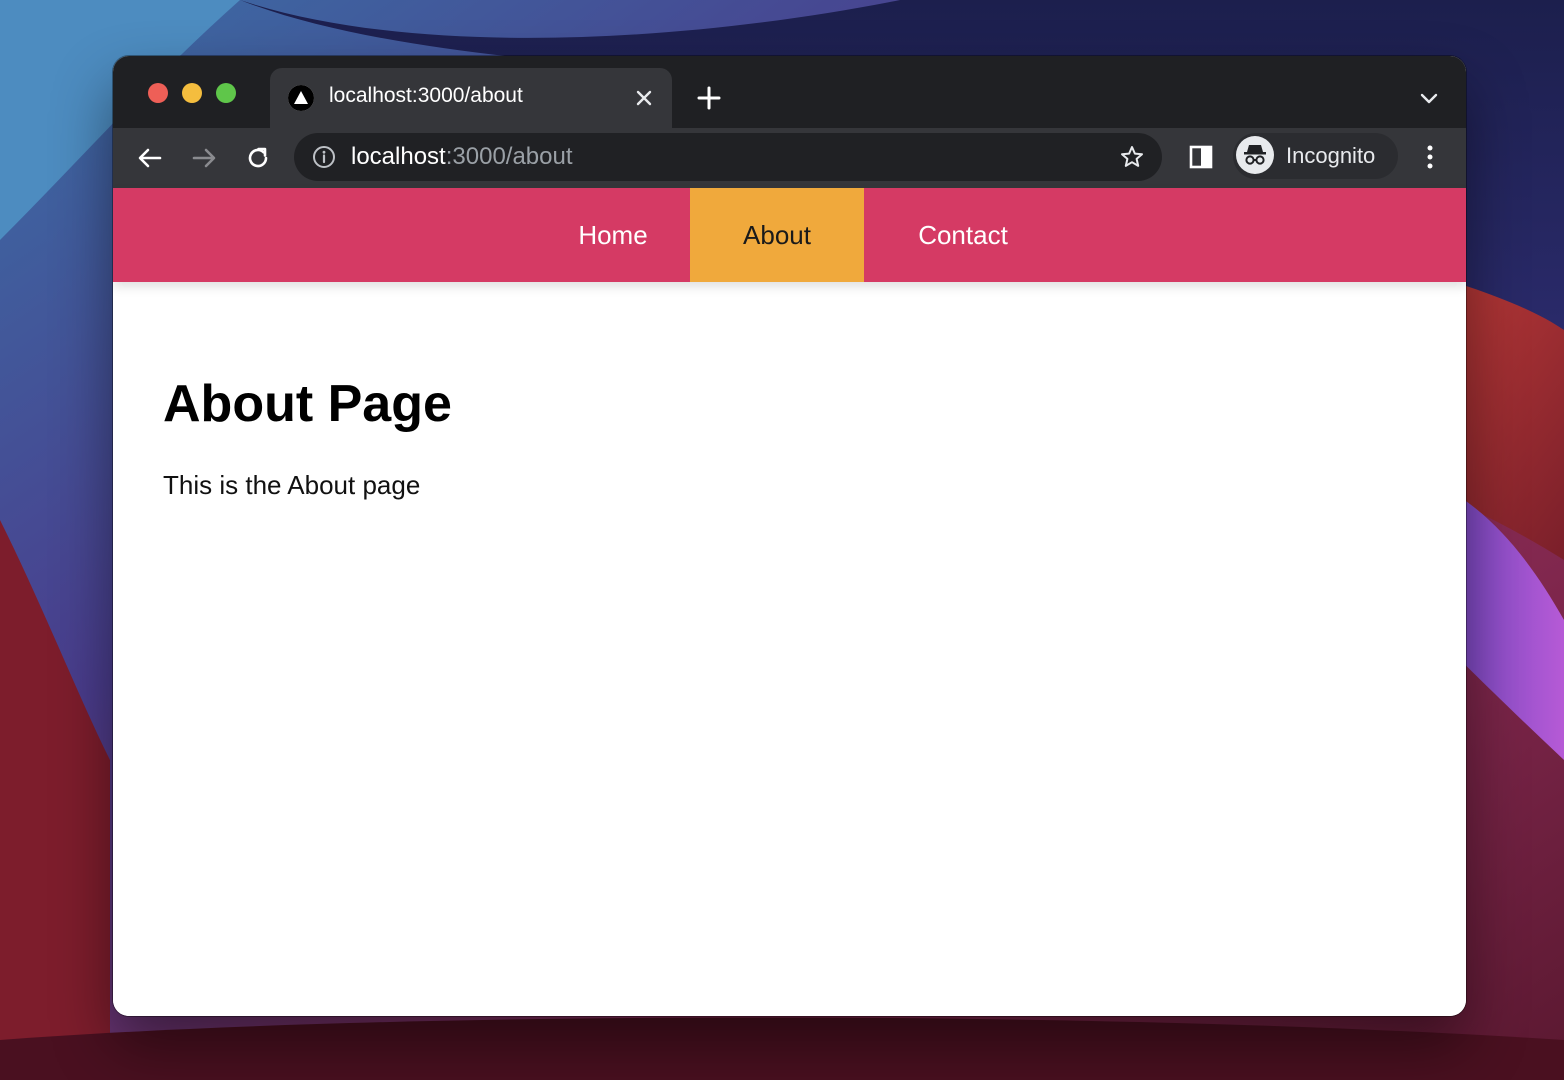 The image size is (1564, 1080). I want to click on address-bar: localhost:3000/about, so click(728, 157).